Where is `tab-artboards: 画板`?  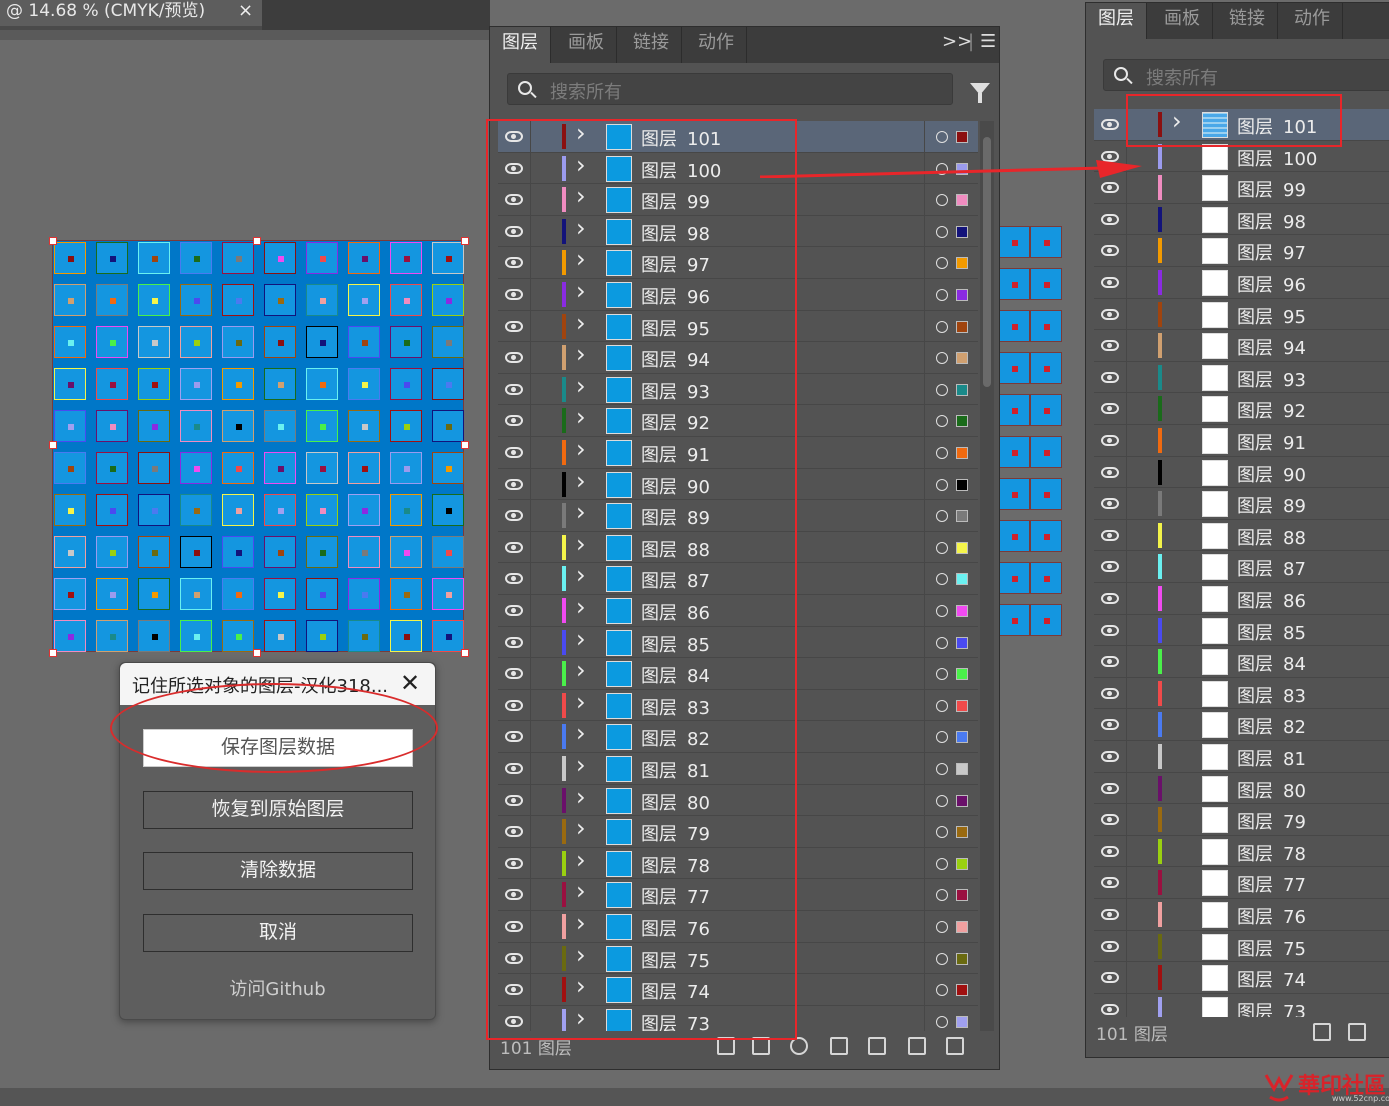
tab-artboards: 画板 is located at coordinates (586, 45).